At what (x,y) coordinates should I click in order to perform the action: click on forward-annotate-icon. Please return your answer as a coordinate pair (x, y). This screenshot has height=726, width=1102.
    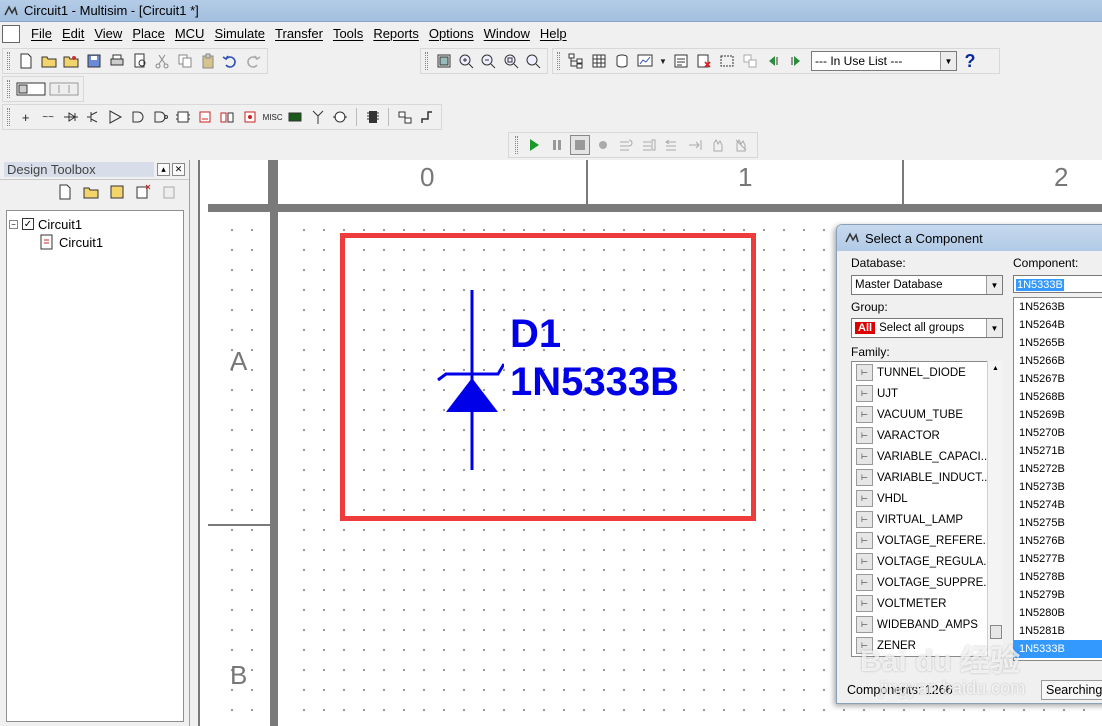
    Looking at the image, I should click on (796, 61).